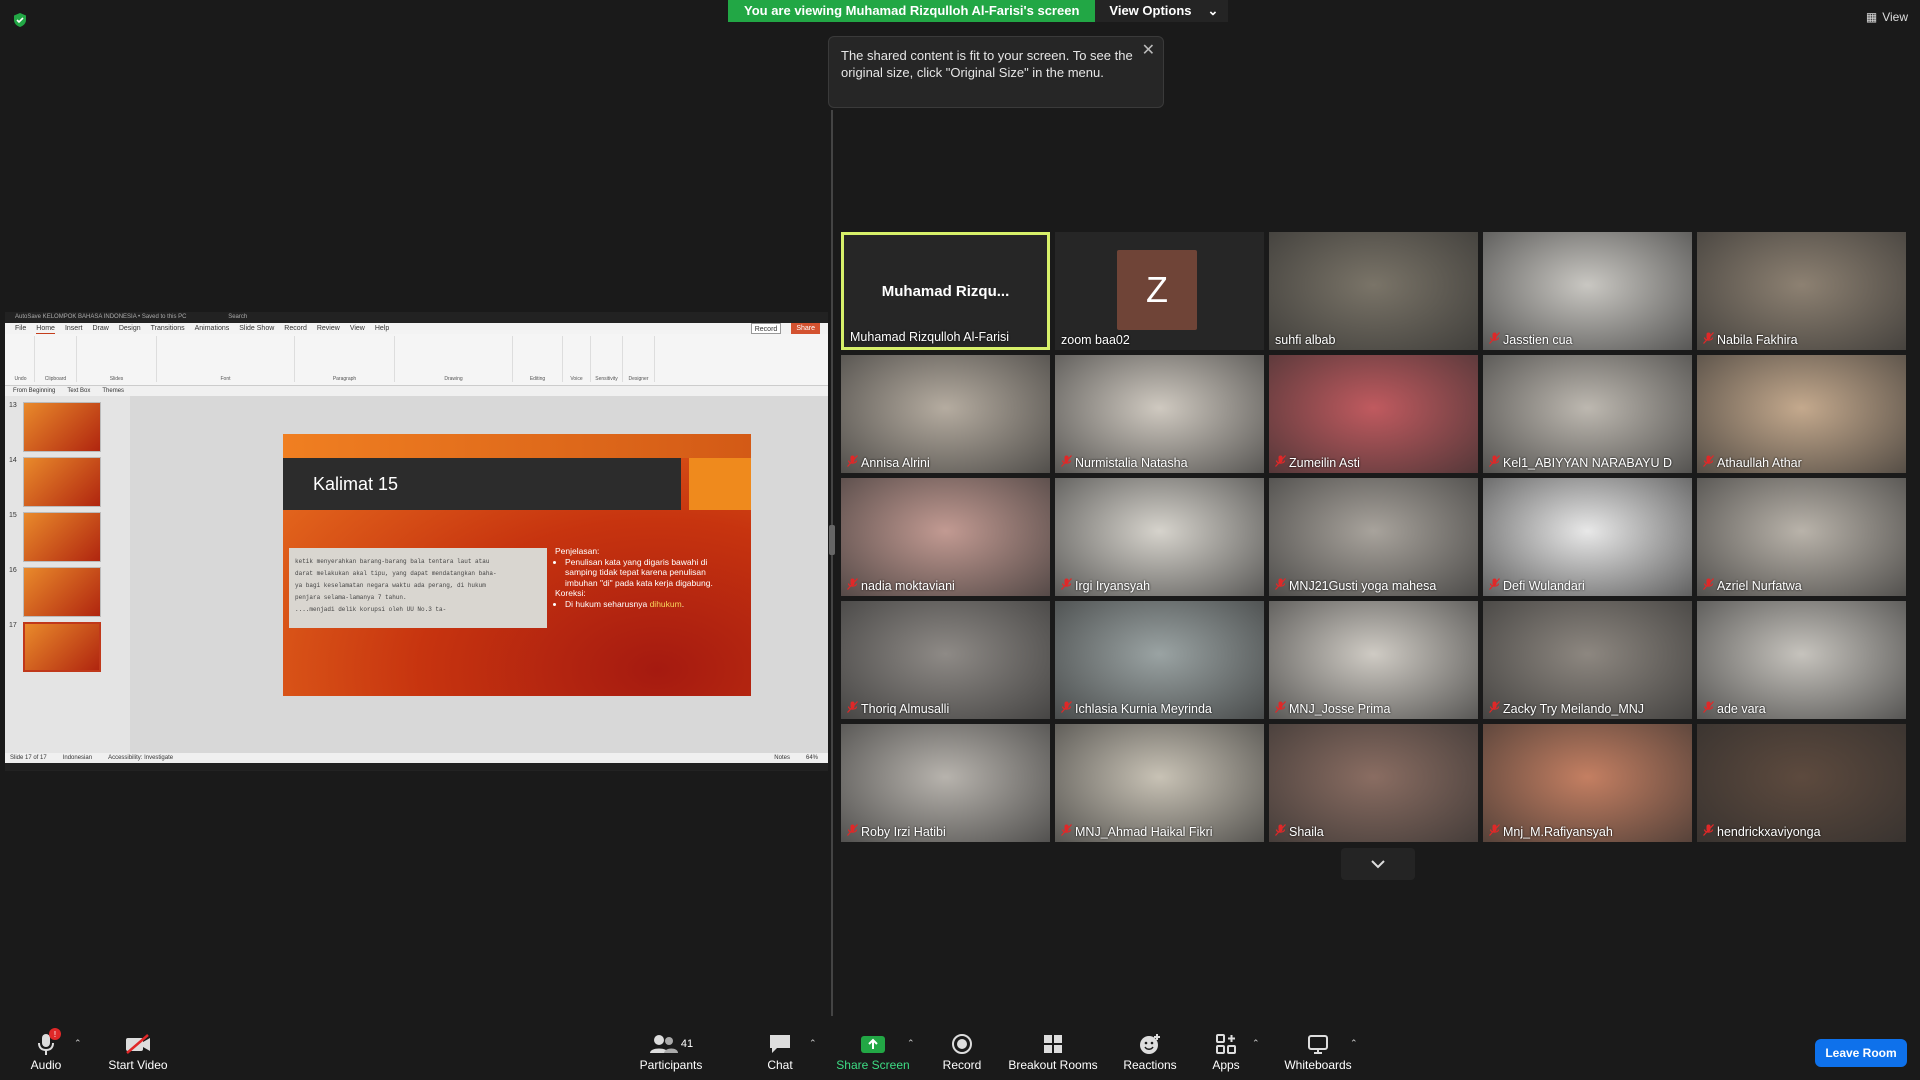 The image size is (1920, 1080). I want to click on participant-tile: nadia moktaviani, so click(945, 537).